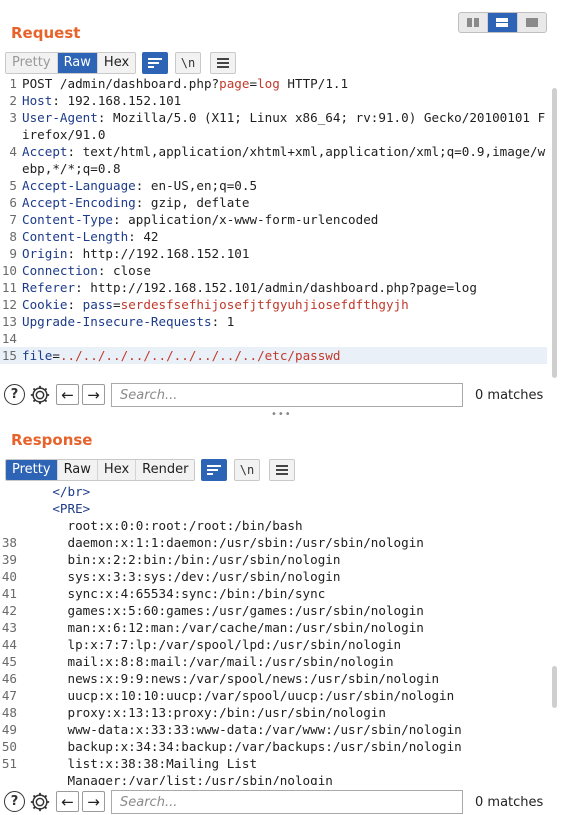 Image resolution: width=562 pixels, height=815 pixels. What do you see at coordinates (474, 22) in the screenshot?
I see `layout-side-by-side-button` at bounding box center [474, 22].